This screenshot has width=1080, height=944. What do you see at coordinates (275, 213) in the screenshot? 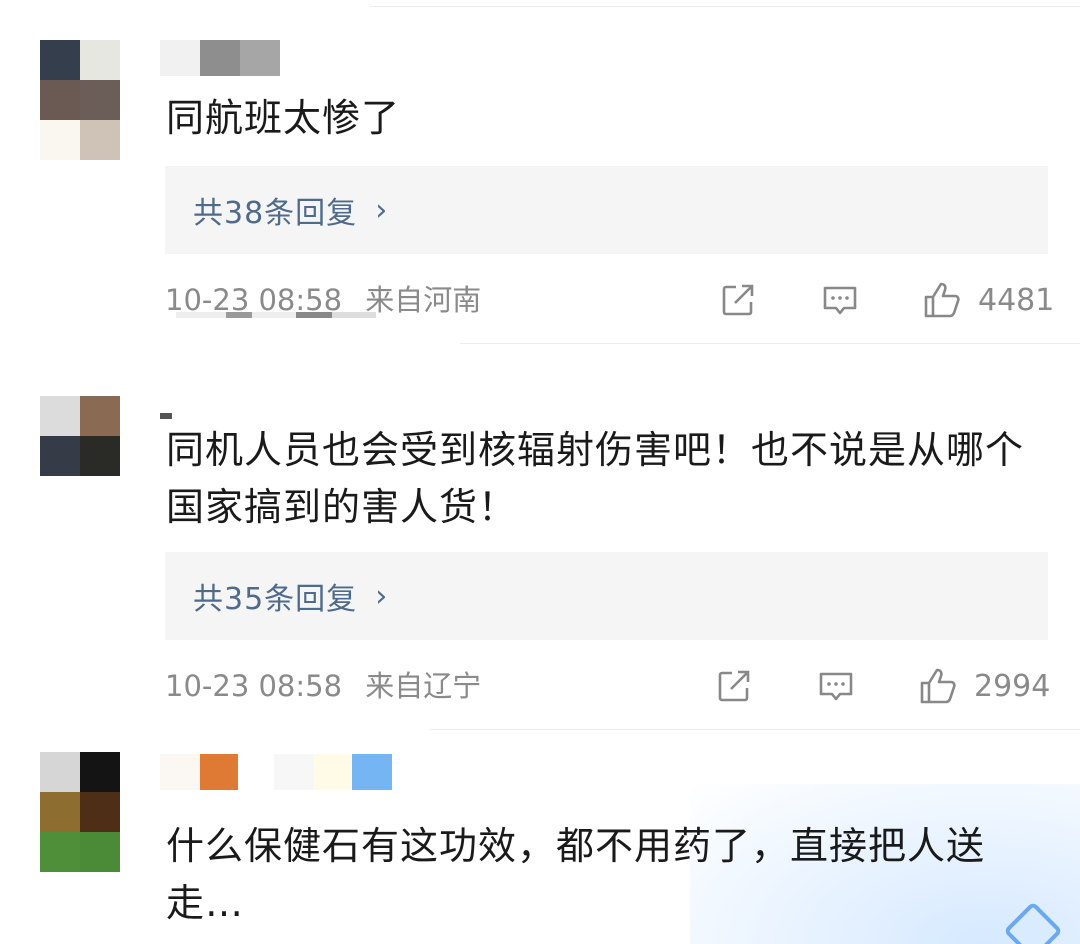
I see `reply-count-label: 共38条回复` at bounding box center [275, 213].